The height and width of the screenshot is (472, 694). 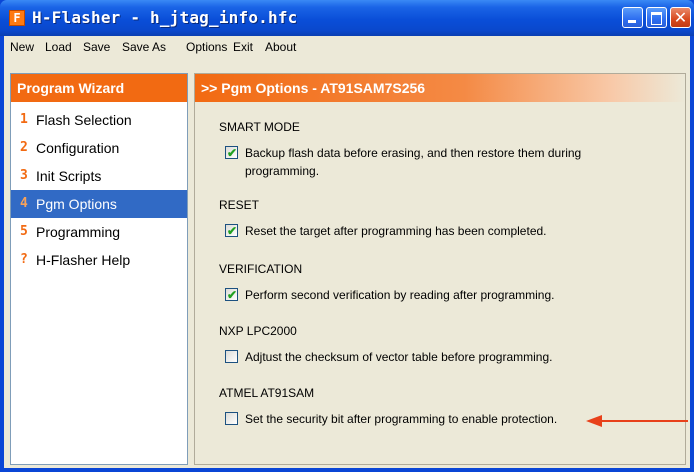 What do you see at coordinates (347, 47) in the screenshot?
I see `menu-bar: New Load Save Save As Options Exit About` at bounding box center [347, 47].